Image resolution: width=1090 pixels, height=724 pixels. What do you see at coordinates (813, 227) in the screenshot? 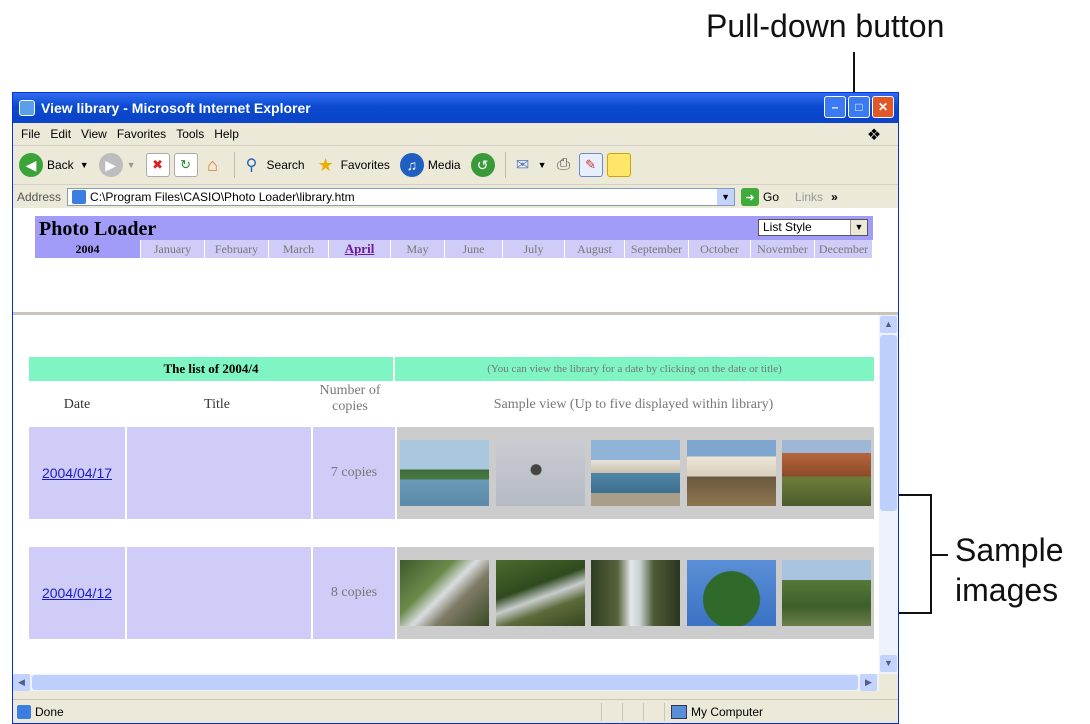
I see `view-style-select: List Style ▼` at bounding box center [813, 227].